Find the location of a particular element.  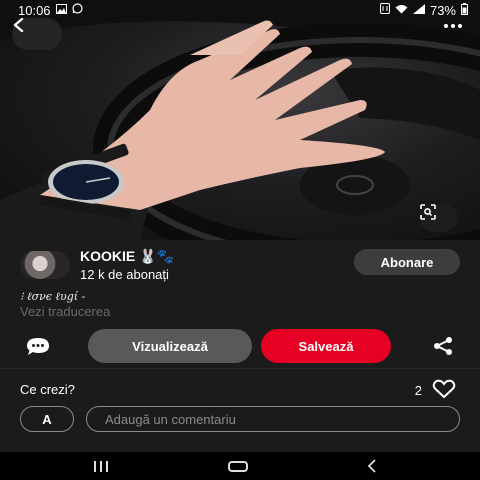

recents-icon is located at coordinates (101, 466).